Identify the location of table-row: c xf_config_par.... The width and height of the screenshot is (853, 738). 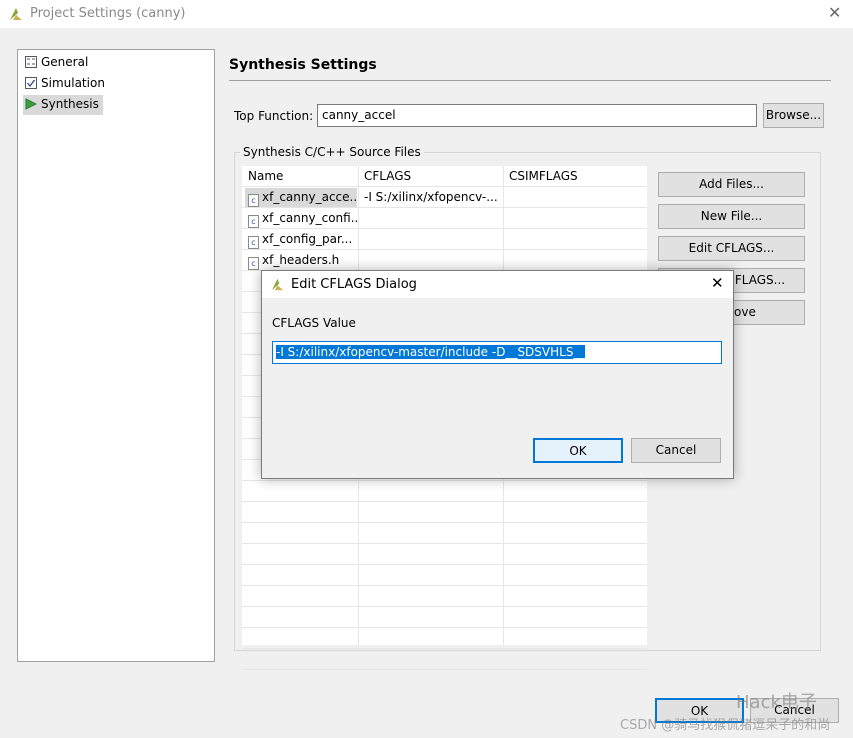
(444, 239).